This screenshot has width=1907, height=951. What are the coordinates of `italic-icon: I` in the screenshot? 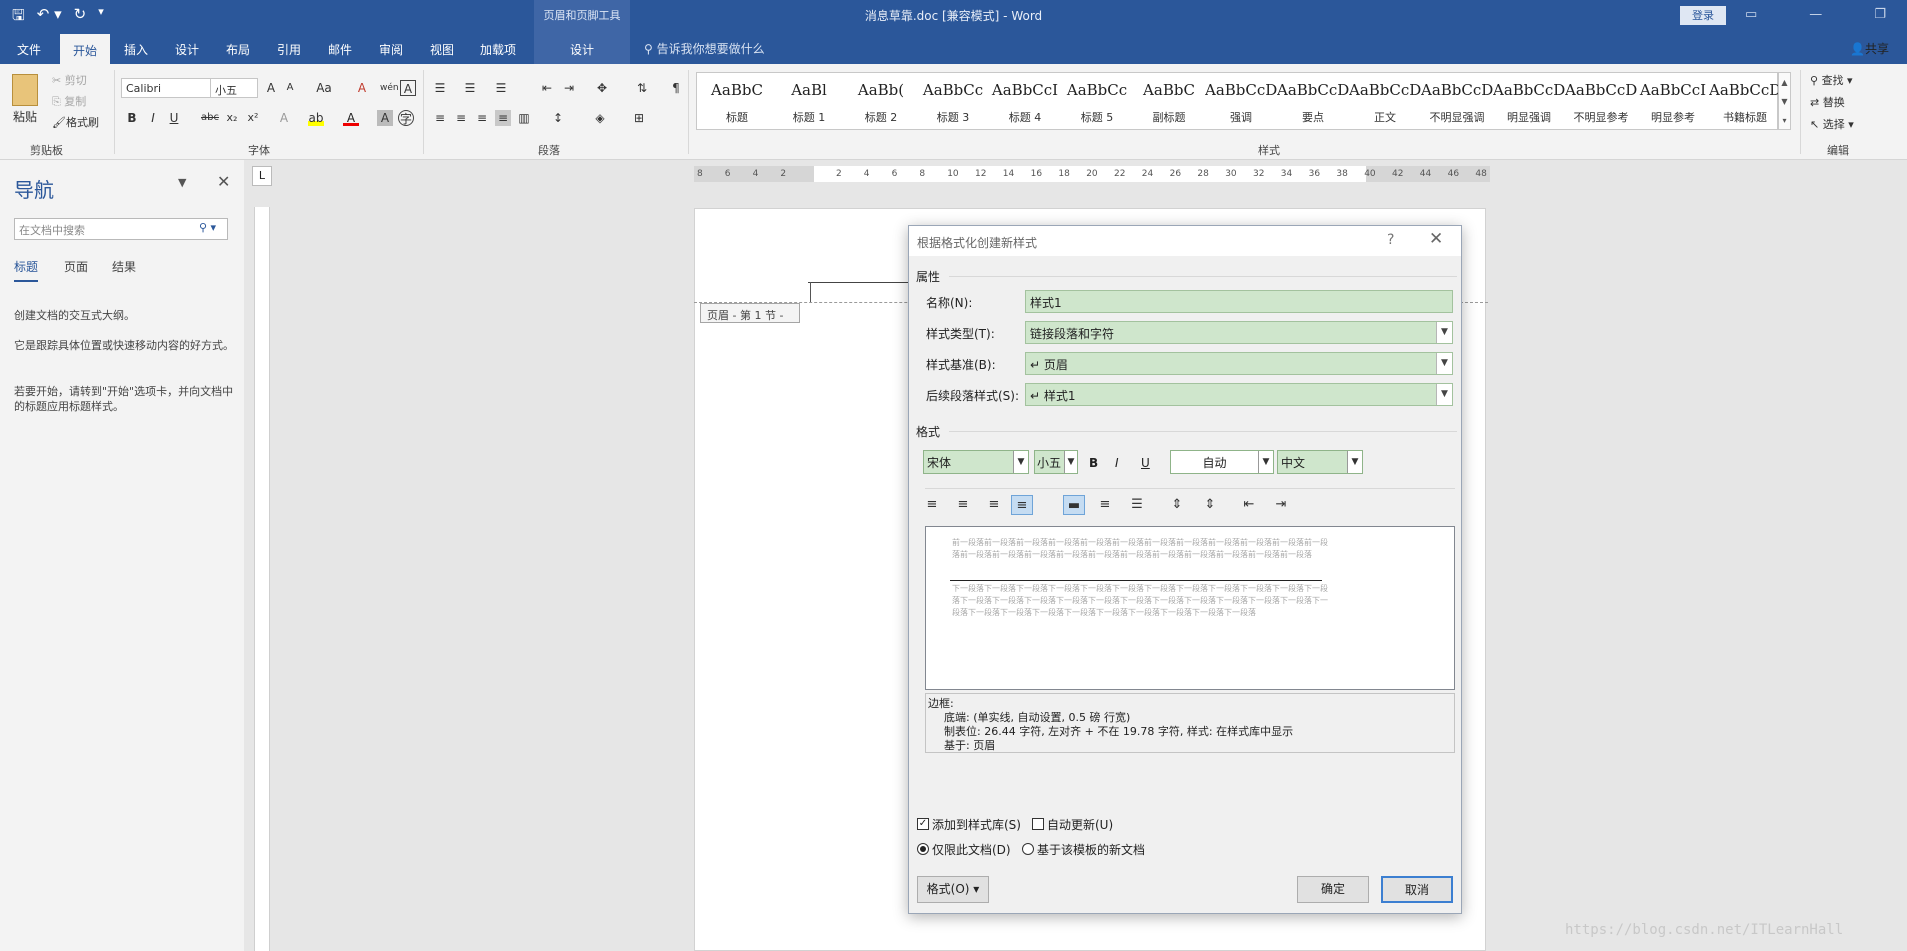 It's located at (1117, 463).